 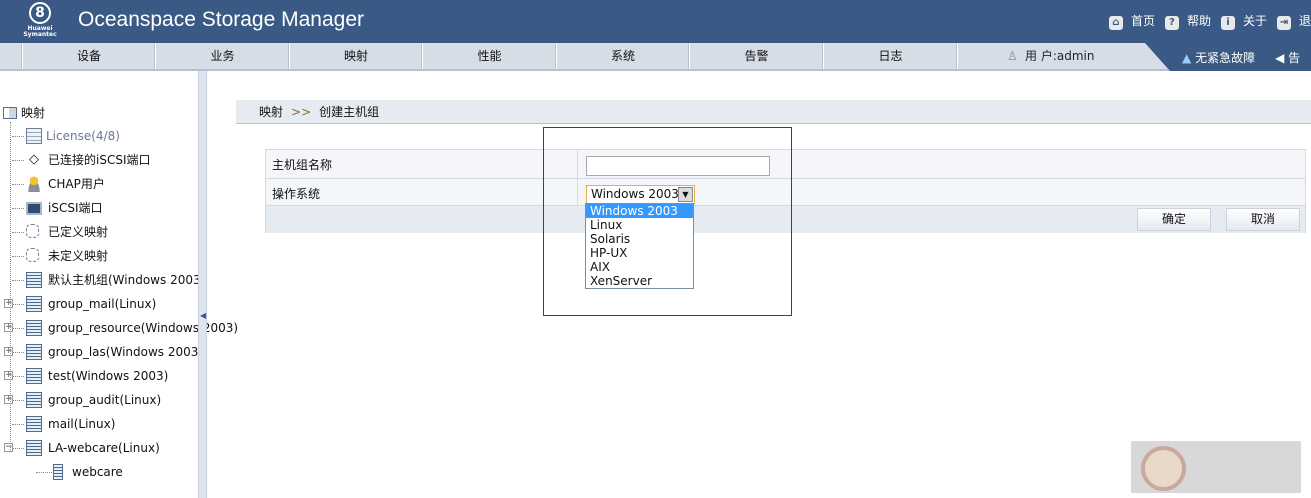 I want to click on tree-item-label: mail(Linux), so click(x=82, y=424).